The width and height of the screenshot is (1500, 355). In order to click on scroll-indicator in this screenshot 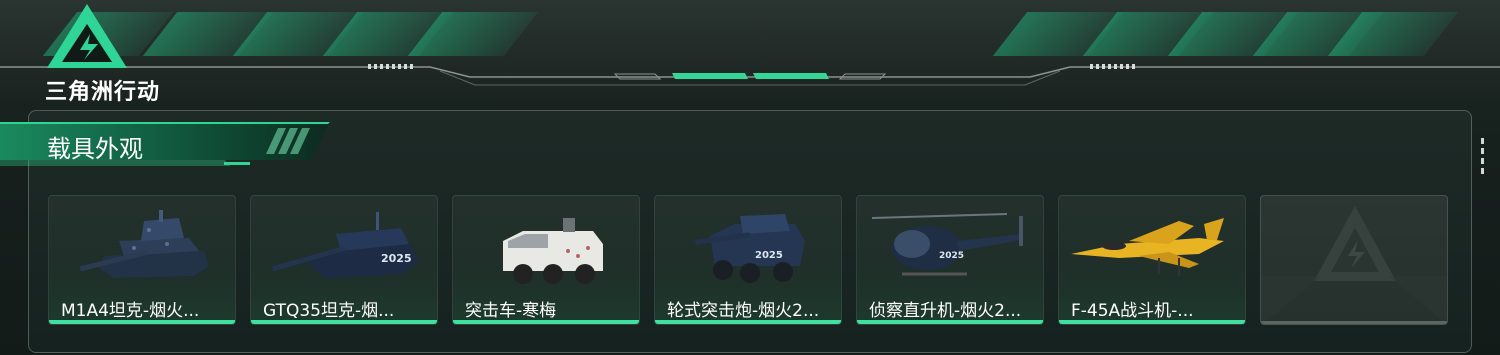, I will do `click(1483, 158)`.